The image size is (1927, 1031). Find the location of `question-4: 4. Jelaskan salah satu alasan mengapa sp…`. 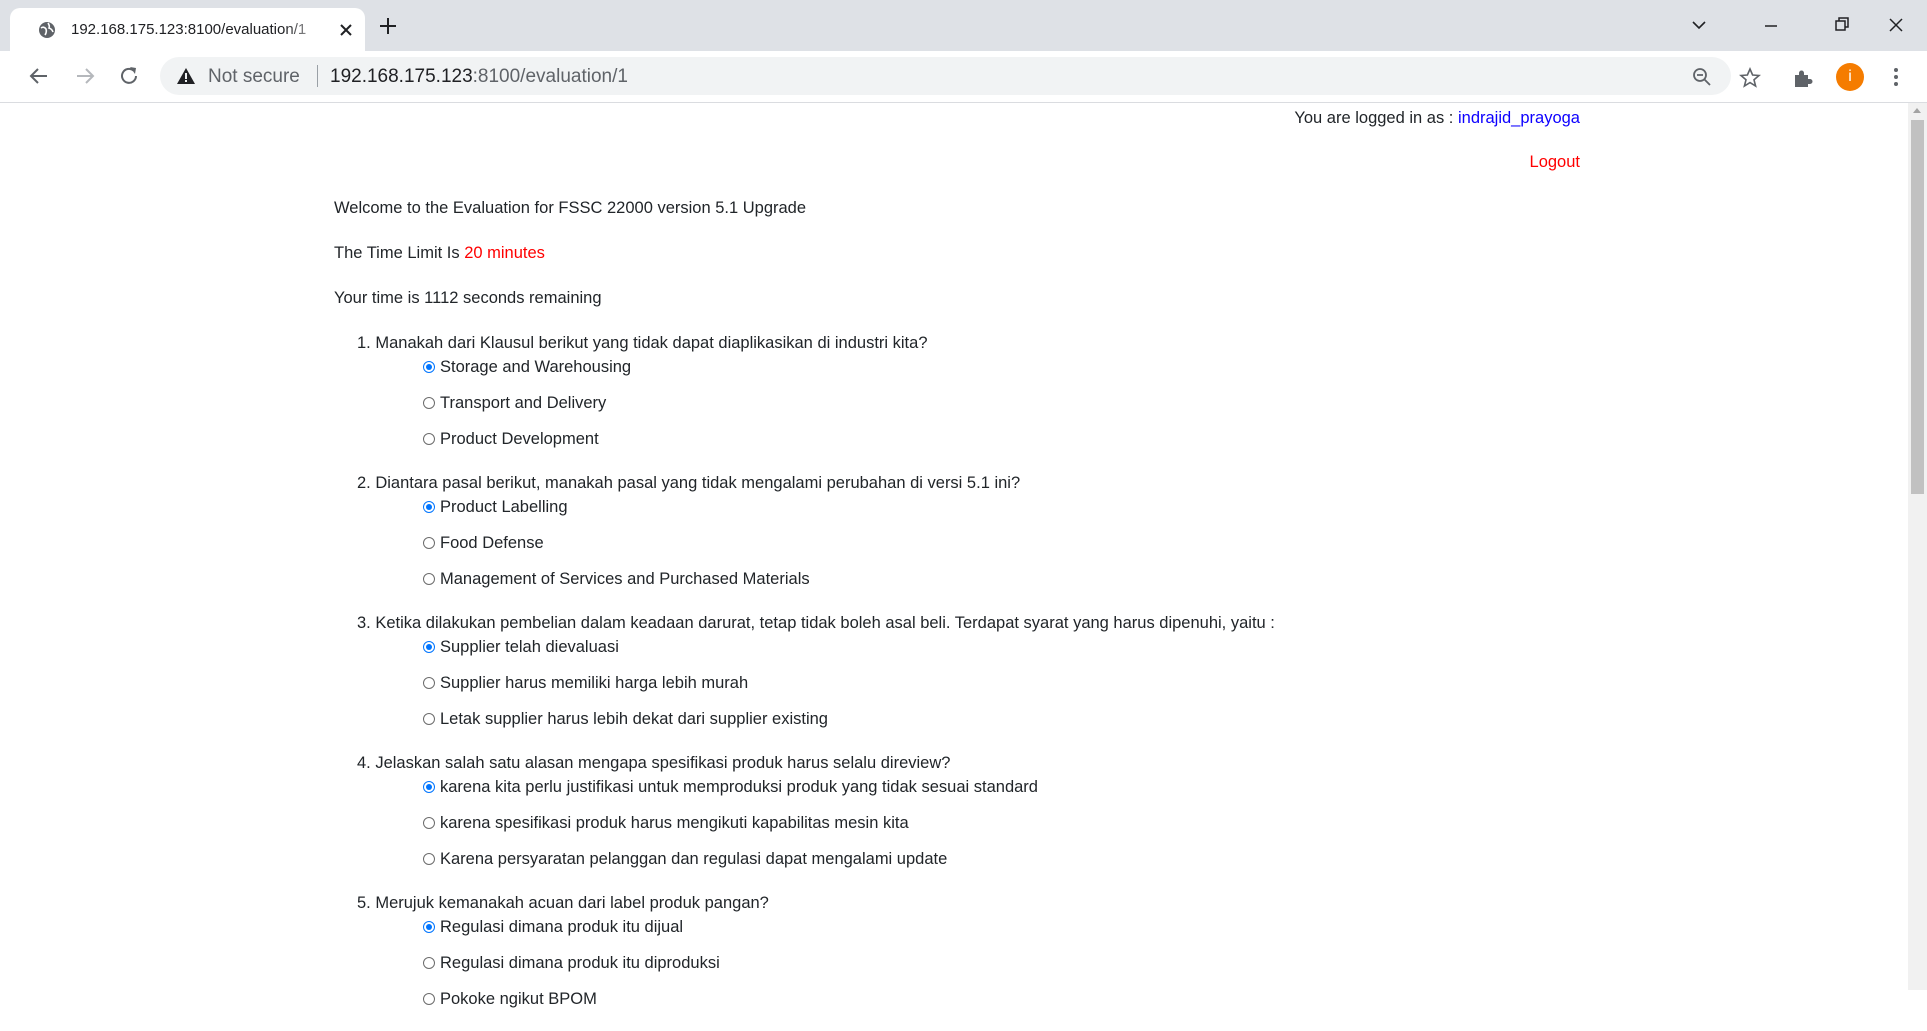

question-4: 4. Jelaskan salah satu alasan mengapa sp… is located at coordinates (984, 817).